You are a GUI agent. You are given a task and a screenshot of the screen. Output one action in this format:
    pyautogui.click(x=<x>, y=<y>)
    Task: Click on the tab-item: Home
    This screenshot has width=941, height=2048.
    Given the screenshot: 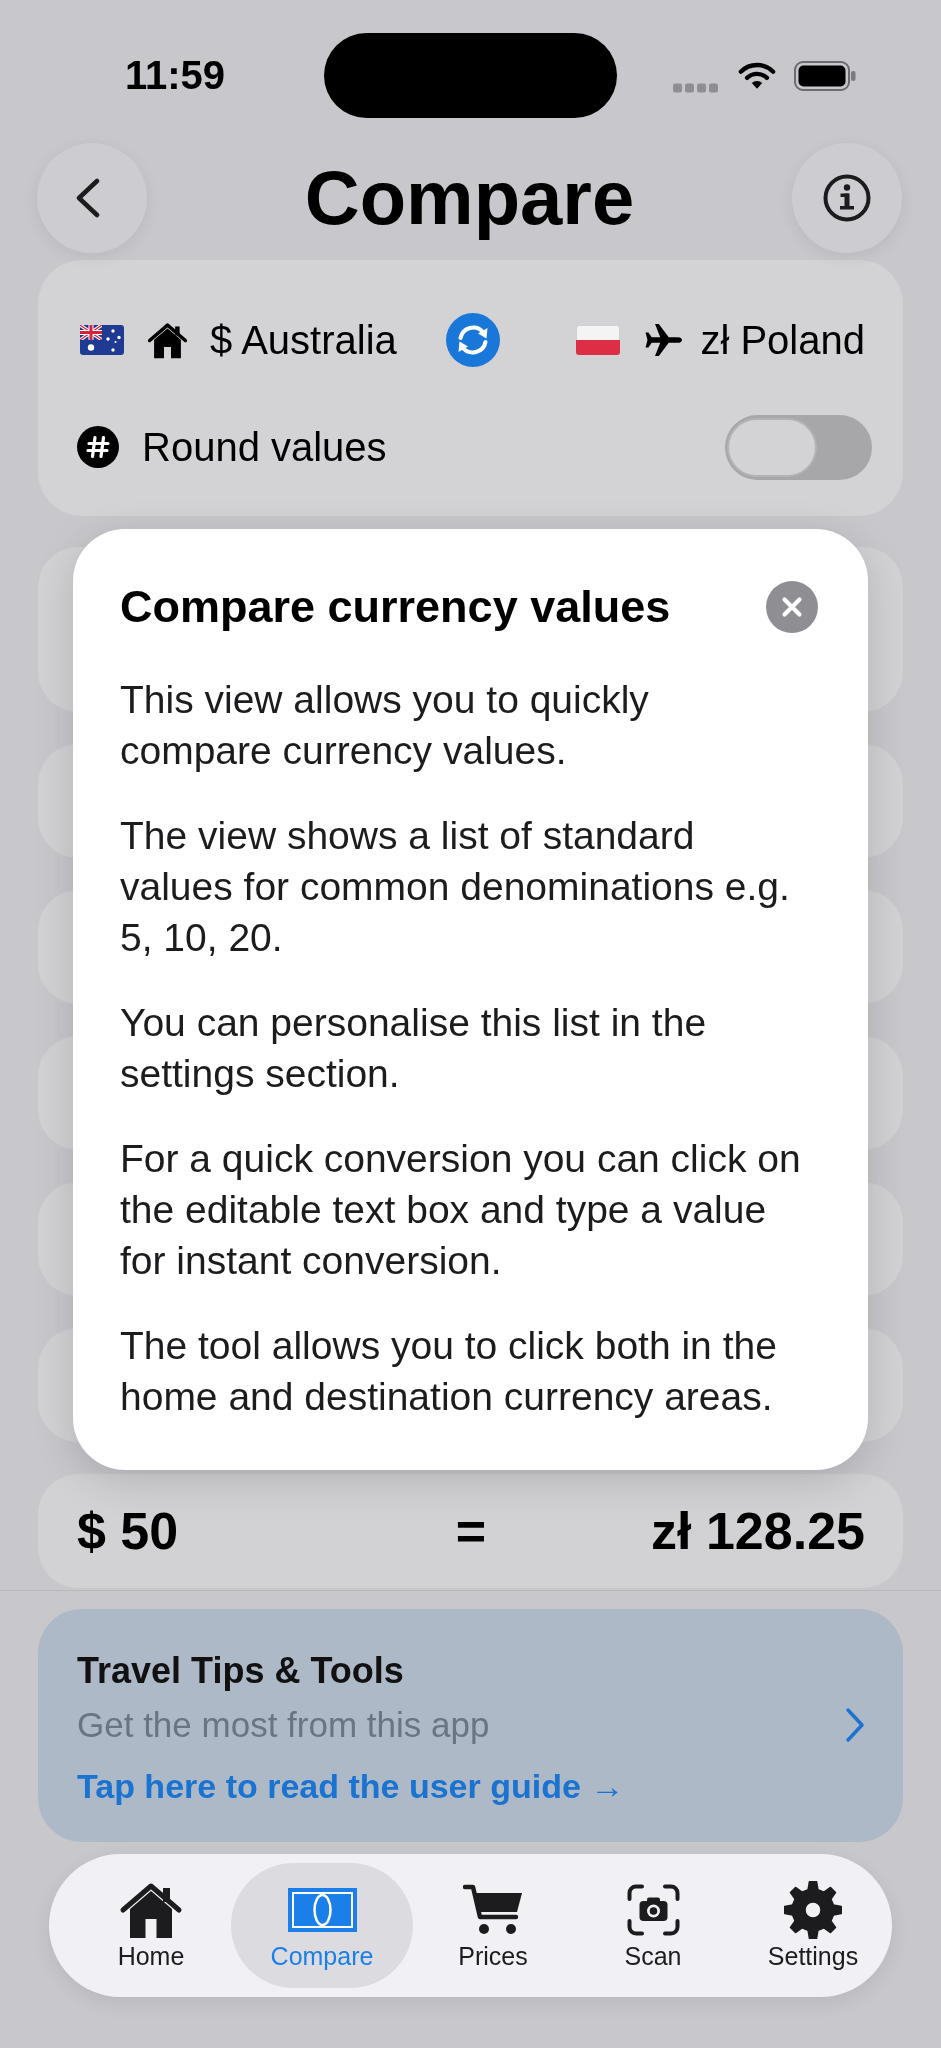 What is the action you would take?
    pyautogui.click(x=151, y=1925)
    